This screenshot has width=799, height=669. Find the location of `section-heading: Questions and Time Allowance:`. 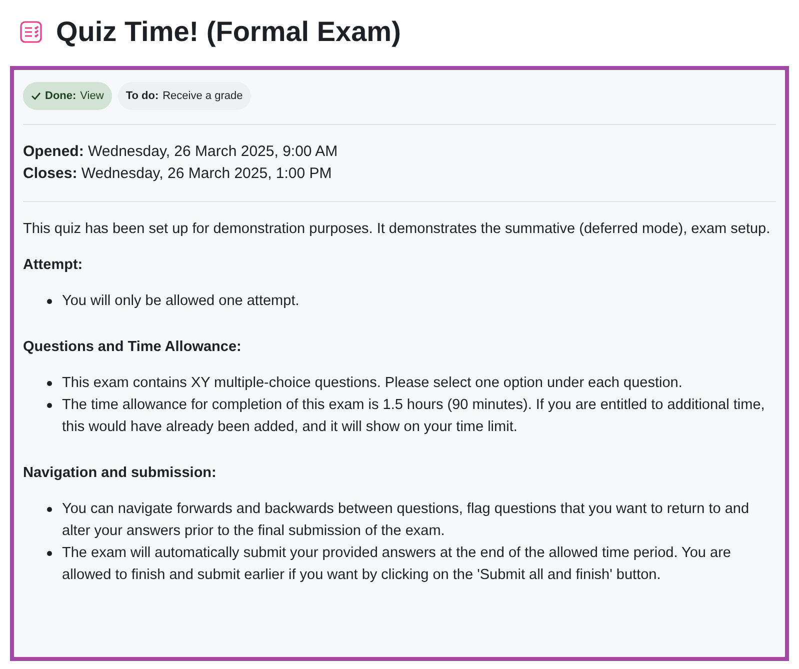

section-heading: Questions and Time Allowance: is located at coordinates (132, 347).